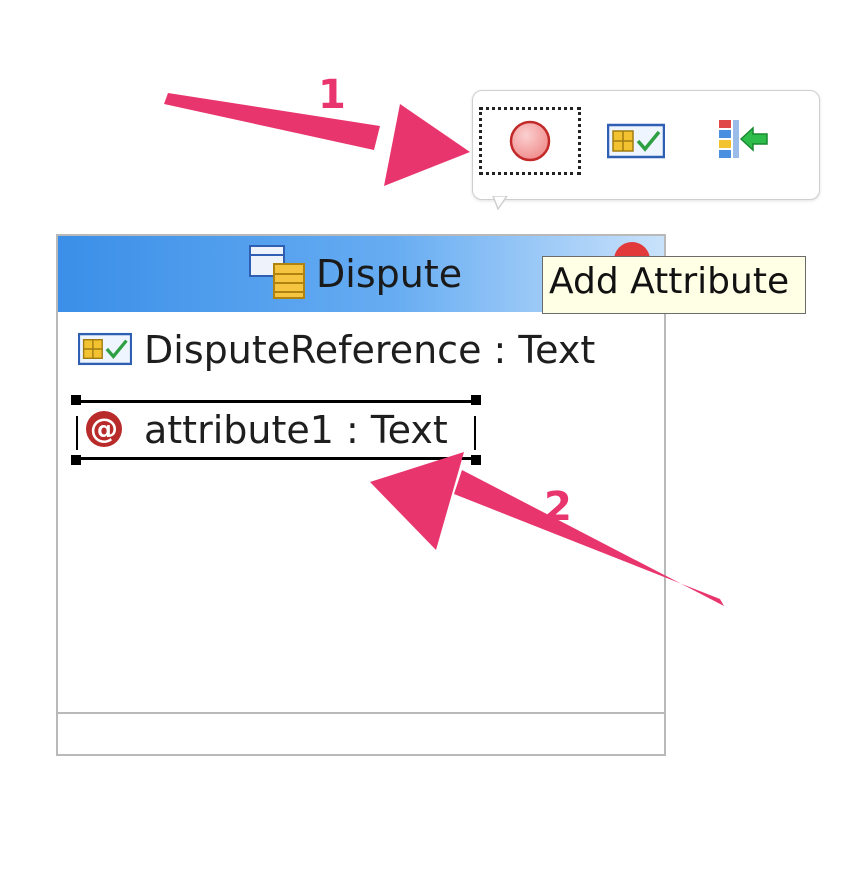 This screenshot has height=884, width=862. What do you see at coordinates (558, 507) in the screenshot?
I see `annotation-label-2: 2` at bounding box center [558, 507].